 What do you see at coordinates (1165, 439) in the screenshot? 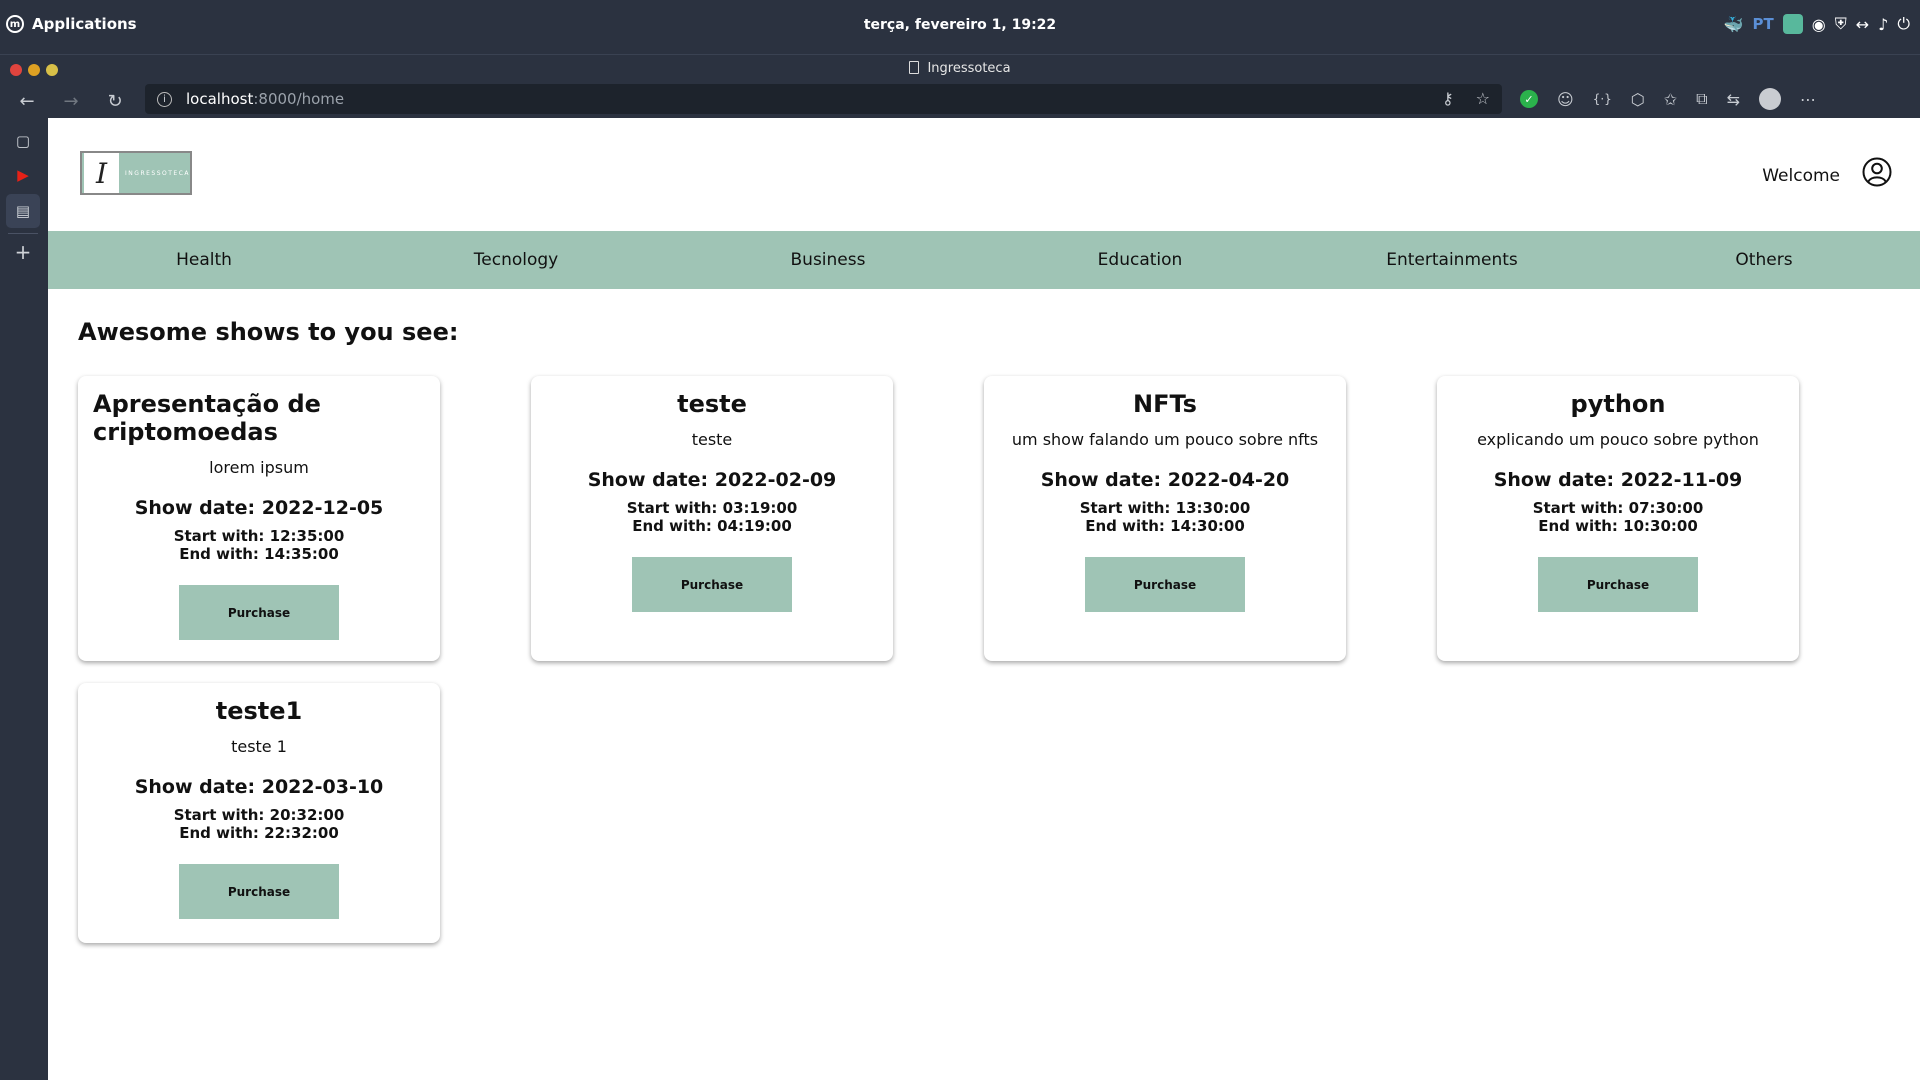
I see `show-description: um show falando um pouco sobre nfts` at bounding box center [1165, 439].